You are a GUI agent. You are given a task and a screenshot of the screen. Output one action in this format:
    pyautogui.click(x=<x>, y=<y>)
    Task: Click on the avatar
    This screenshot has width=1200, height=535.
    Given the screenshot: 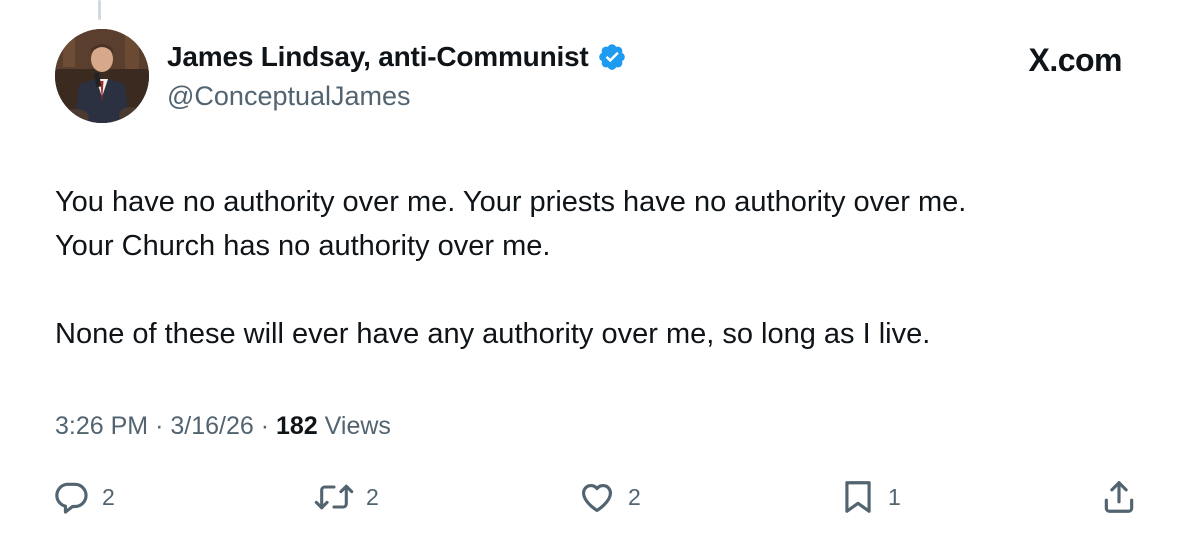 What is the action you would take?
    pyautogui.click(x=102, y=76)
    